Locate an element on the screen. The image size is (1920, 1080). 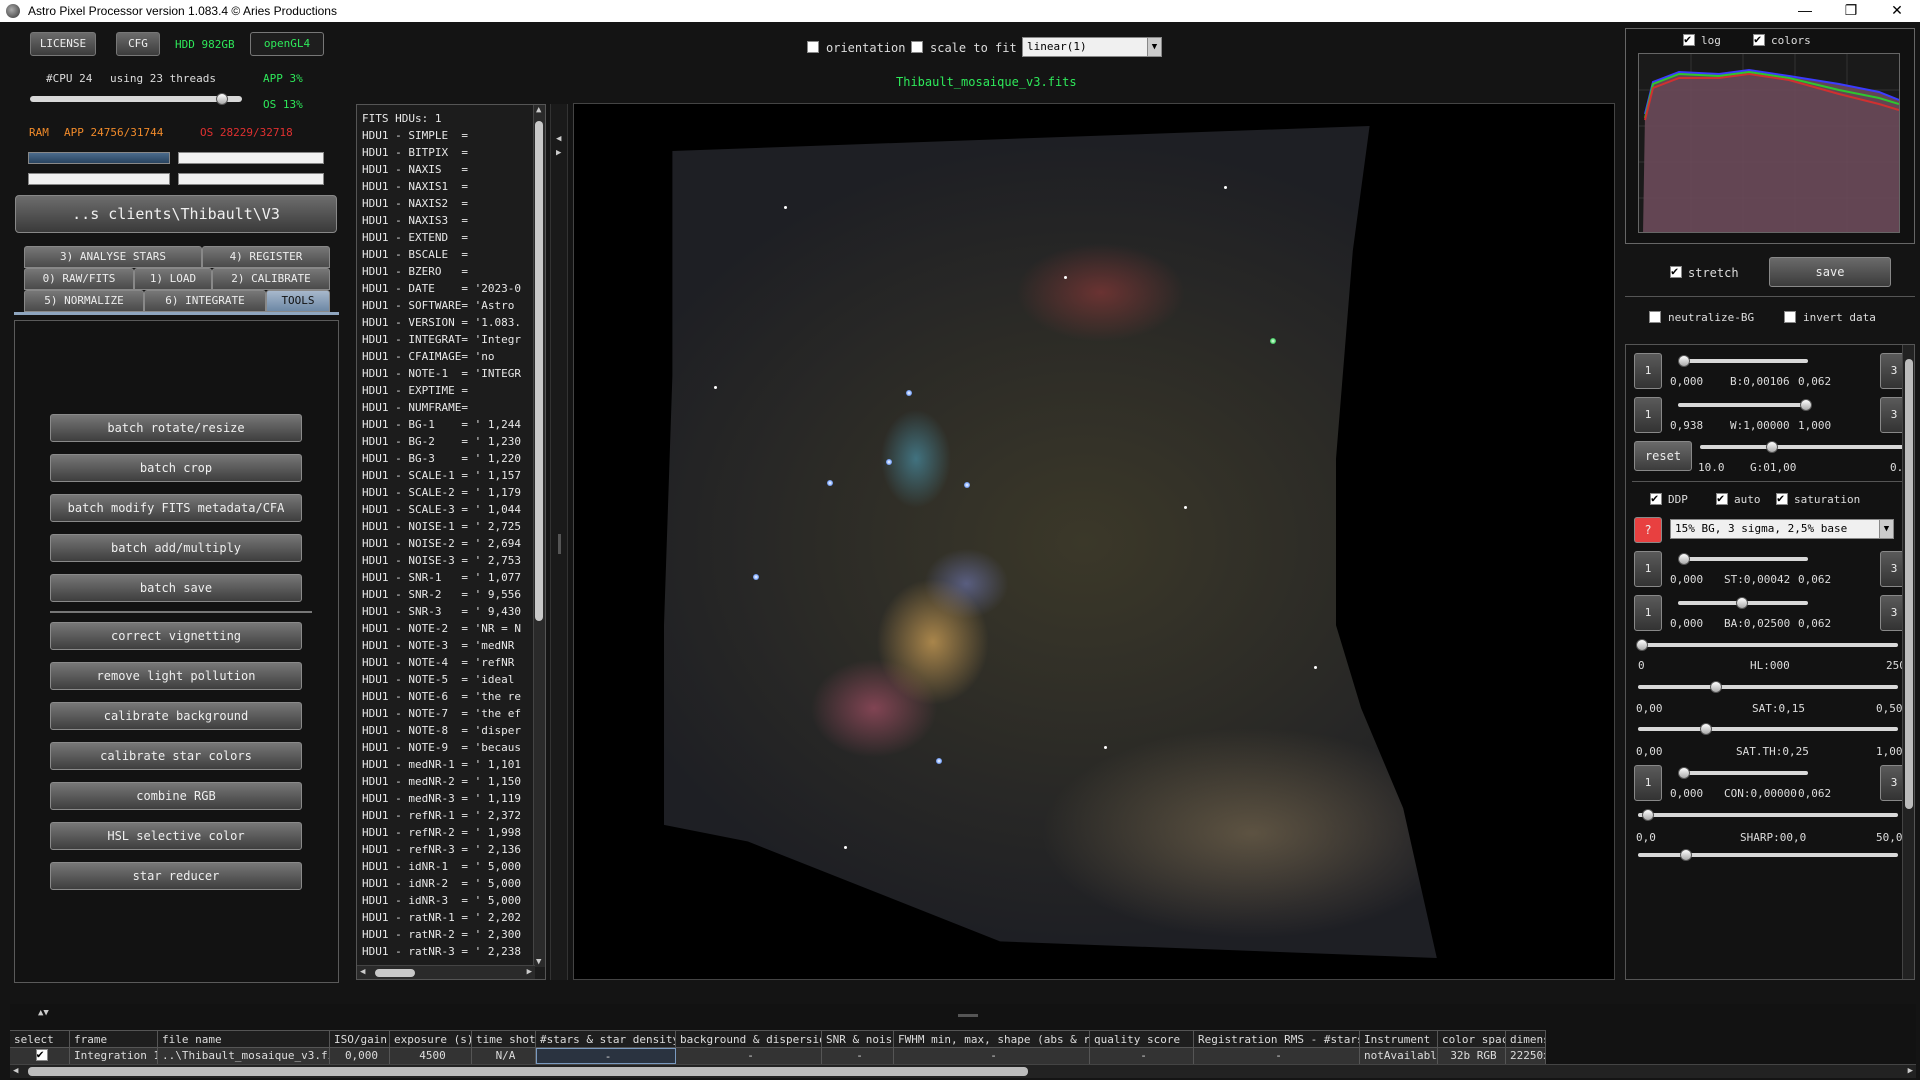
combine-rgb-button: combine RGB is located at coordinates (176, 796).